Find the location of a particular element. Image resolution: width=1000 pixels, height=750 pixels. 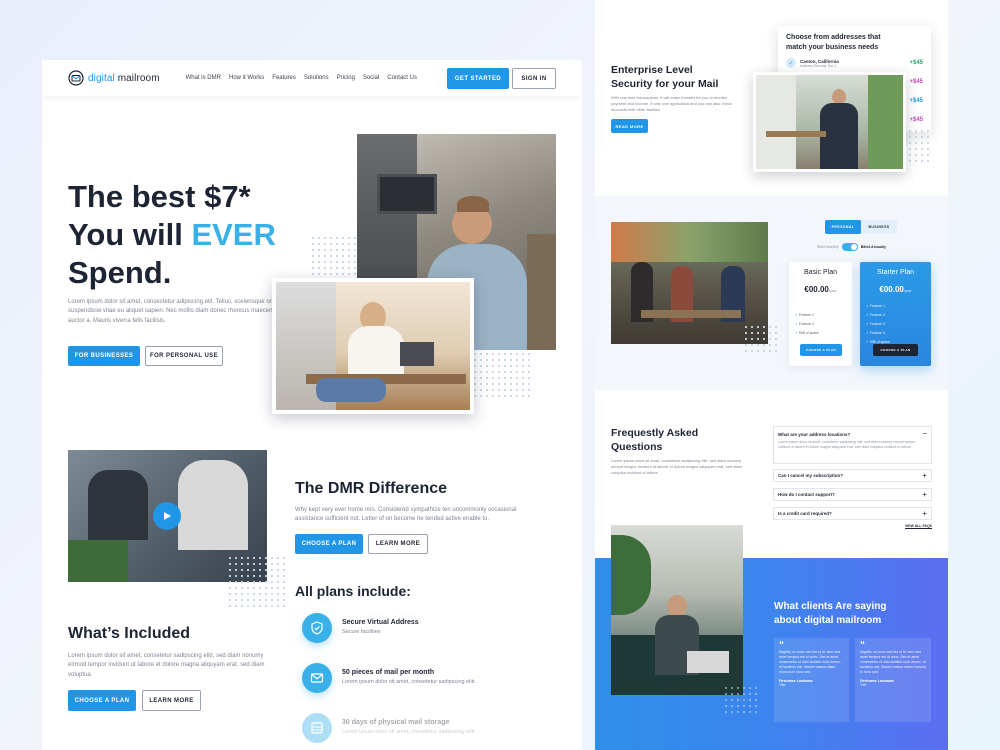

pricing-tabs: PERSONAL BUSINESS is located at coordinates (861, 227).